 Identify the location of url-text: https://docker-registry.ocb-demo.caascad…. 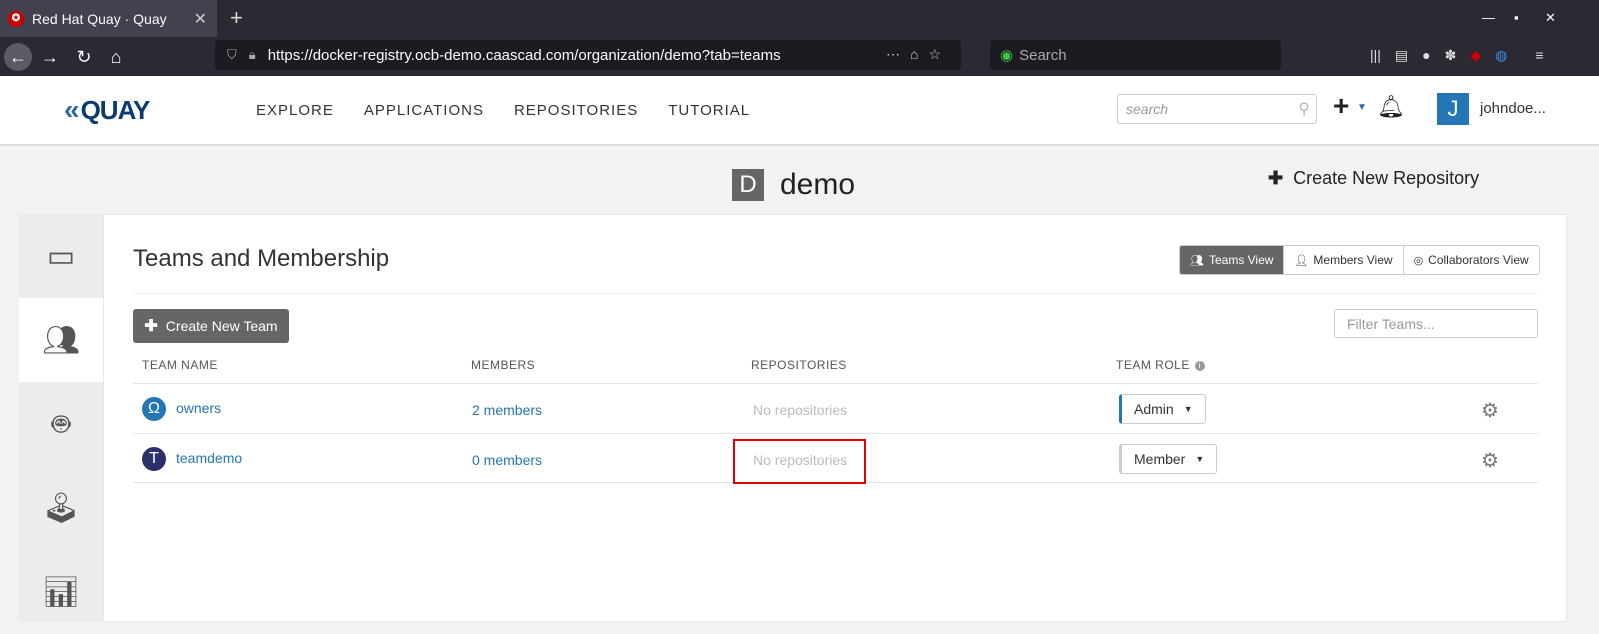
(524, 55).